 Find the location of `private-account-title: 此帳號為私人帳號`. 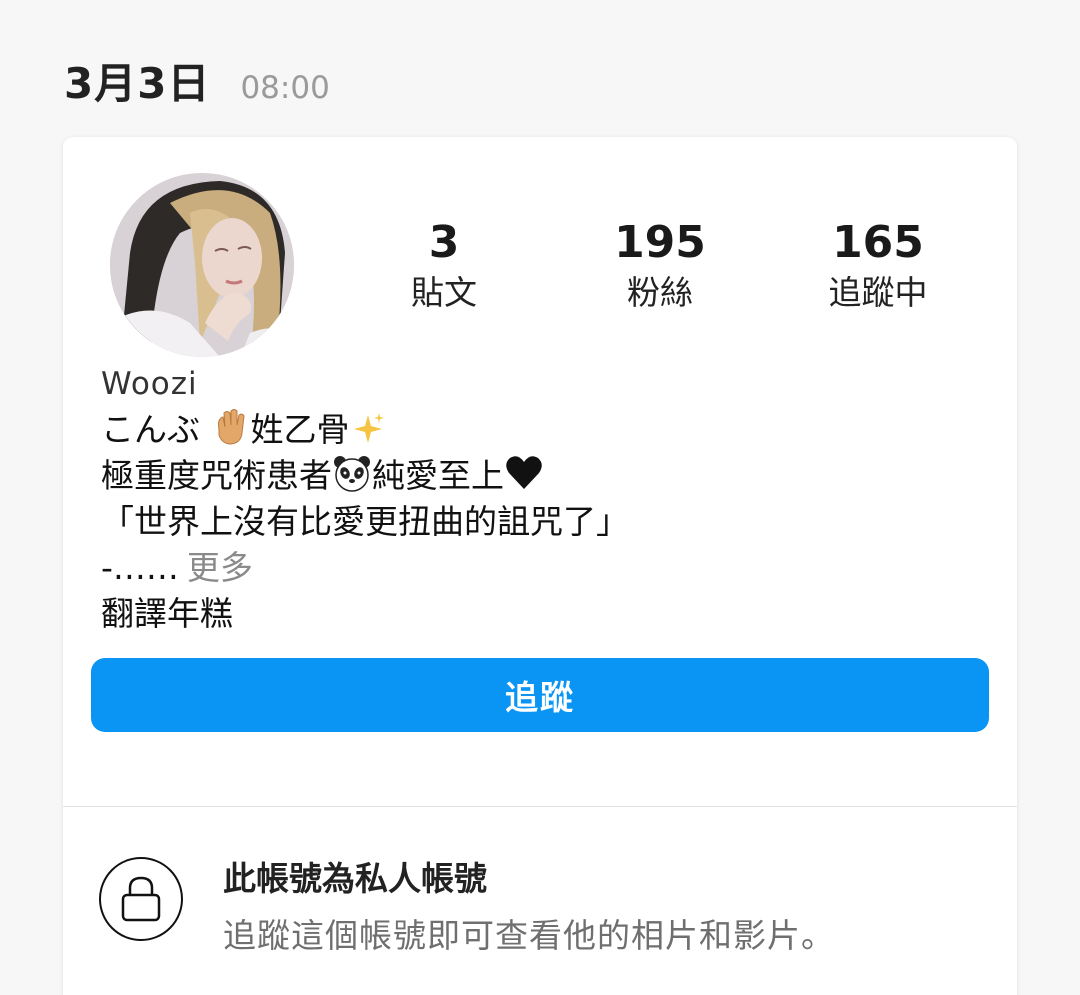

private-account-title: 此帳號為私人帳號 is located at coordinates (355, 878).